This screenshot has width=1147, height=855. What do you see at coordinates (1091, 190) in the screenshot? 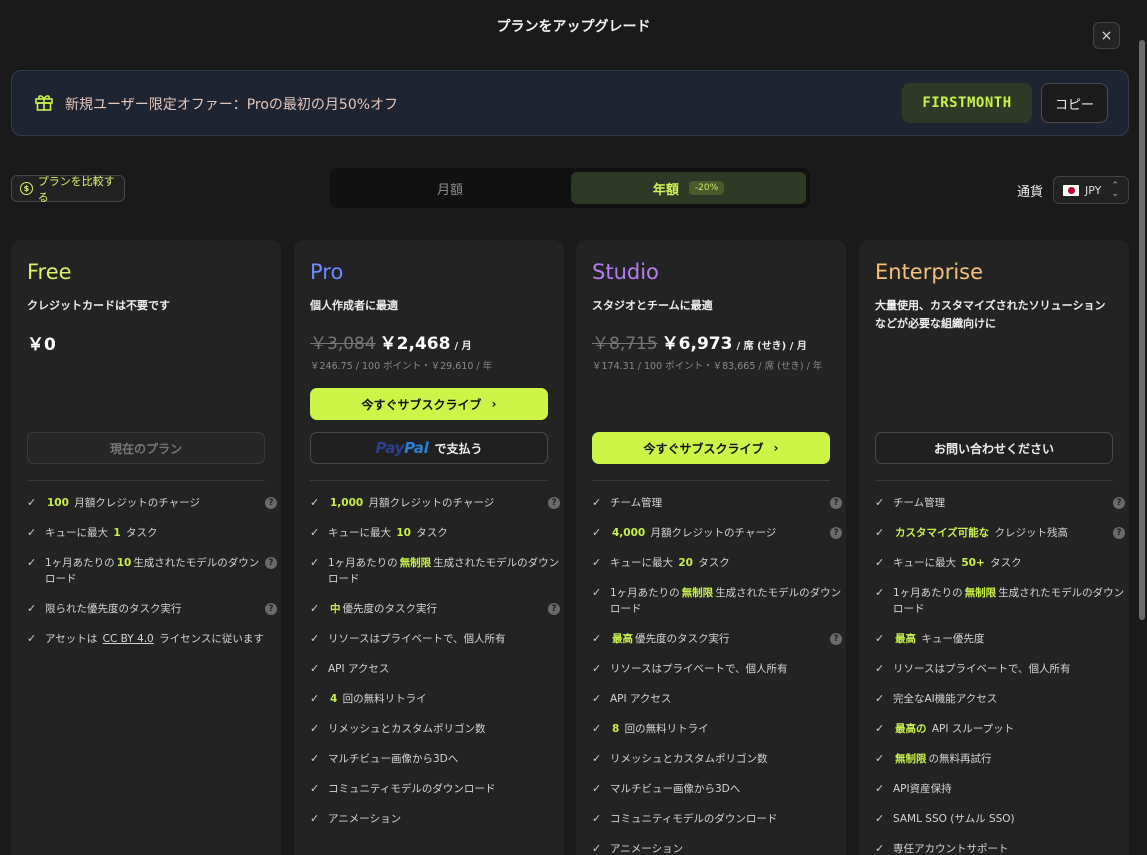
I see `currency-select: JPY ⌃ ⌄` at bounding box center [1091, 190].